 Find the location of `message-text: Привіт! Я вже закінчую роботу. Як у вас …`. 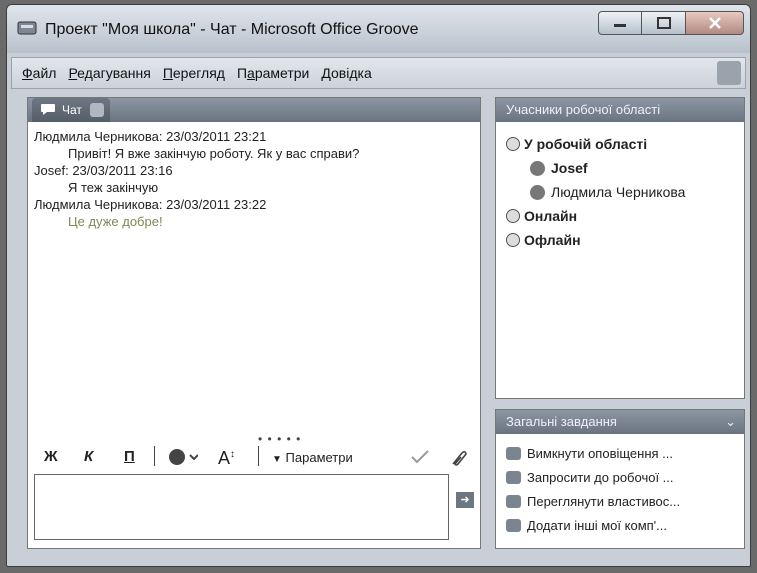

message-text: Привіт! Я вже закінчую роботу. Як у вас … is located at coordinates (214, 153).